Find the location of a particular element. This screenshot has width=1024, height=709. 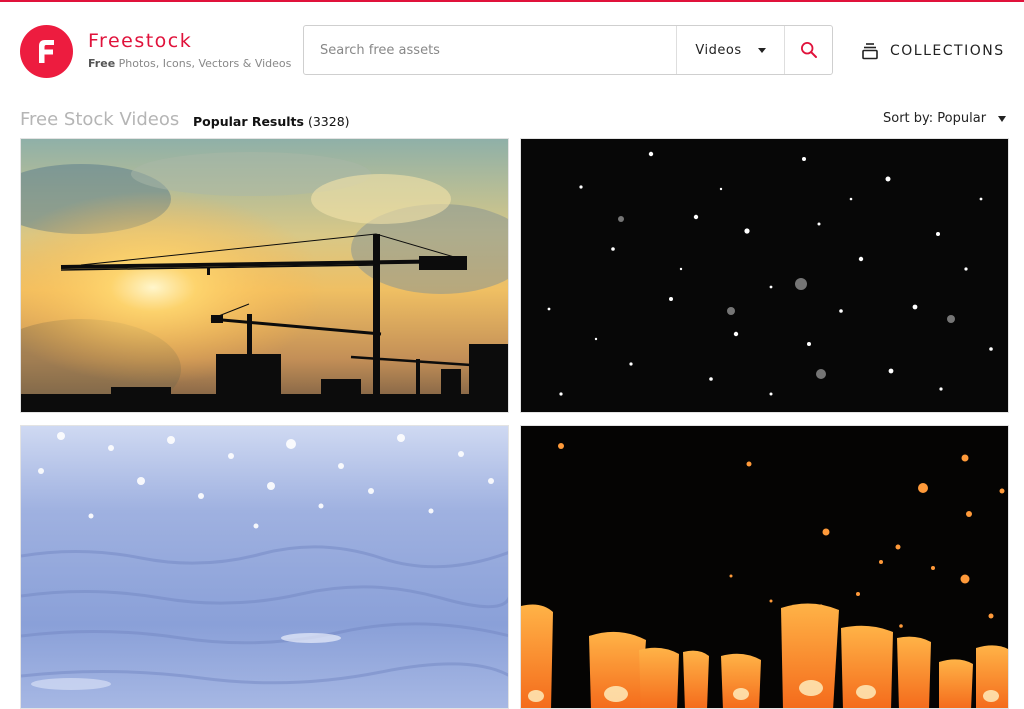

sort-dropdown: Sort by: Popular is located at coordinates (945, 118).